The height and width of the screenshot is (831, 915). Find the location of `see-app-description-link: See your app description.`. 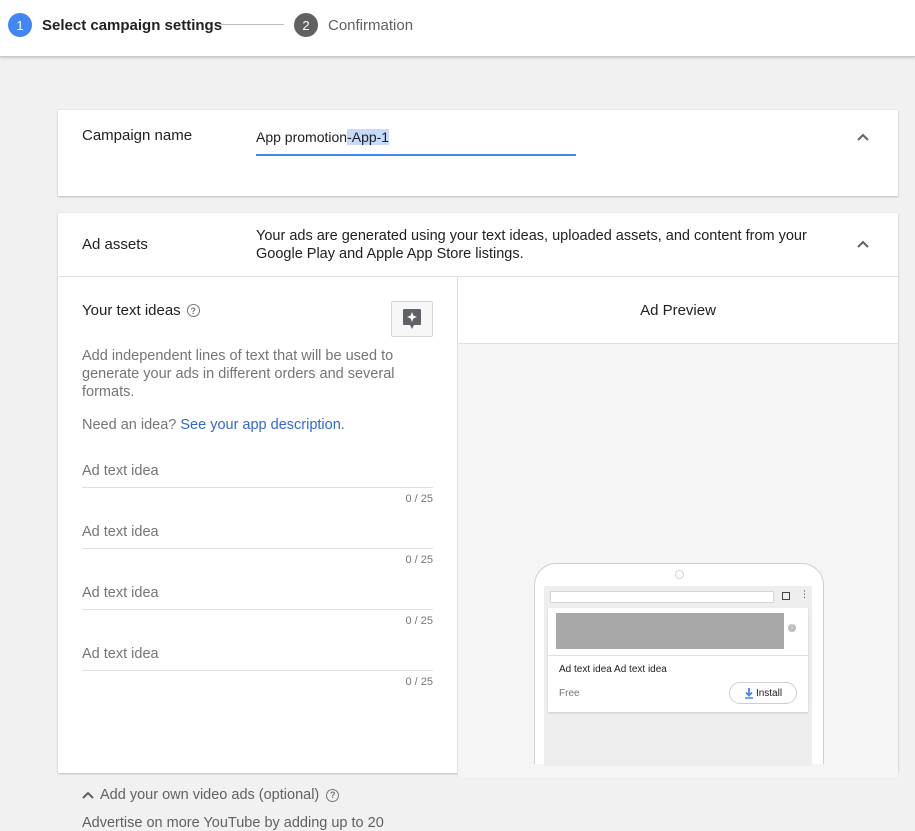

see-app-description-link: See your app description. is located at coordinates (262, 425).